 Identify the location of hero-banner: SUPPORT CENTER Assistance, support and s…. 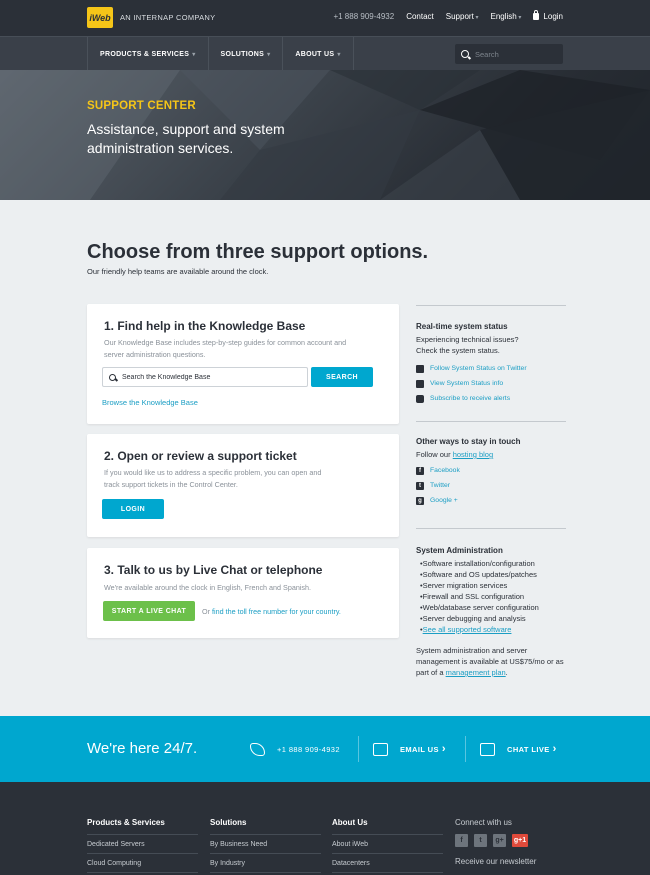
(325, 135).